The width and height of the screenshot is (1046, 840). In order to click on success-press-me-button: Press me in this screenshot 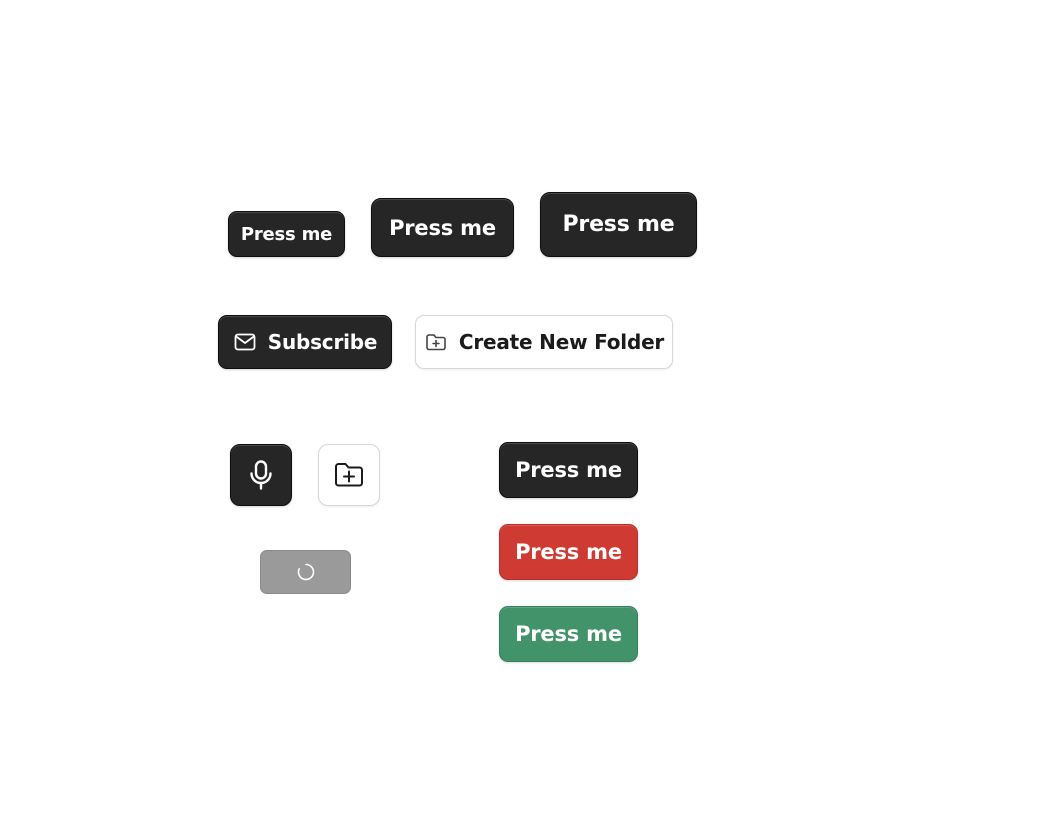, I will do `click(568, 634)`.